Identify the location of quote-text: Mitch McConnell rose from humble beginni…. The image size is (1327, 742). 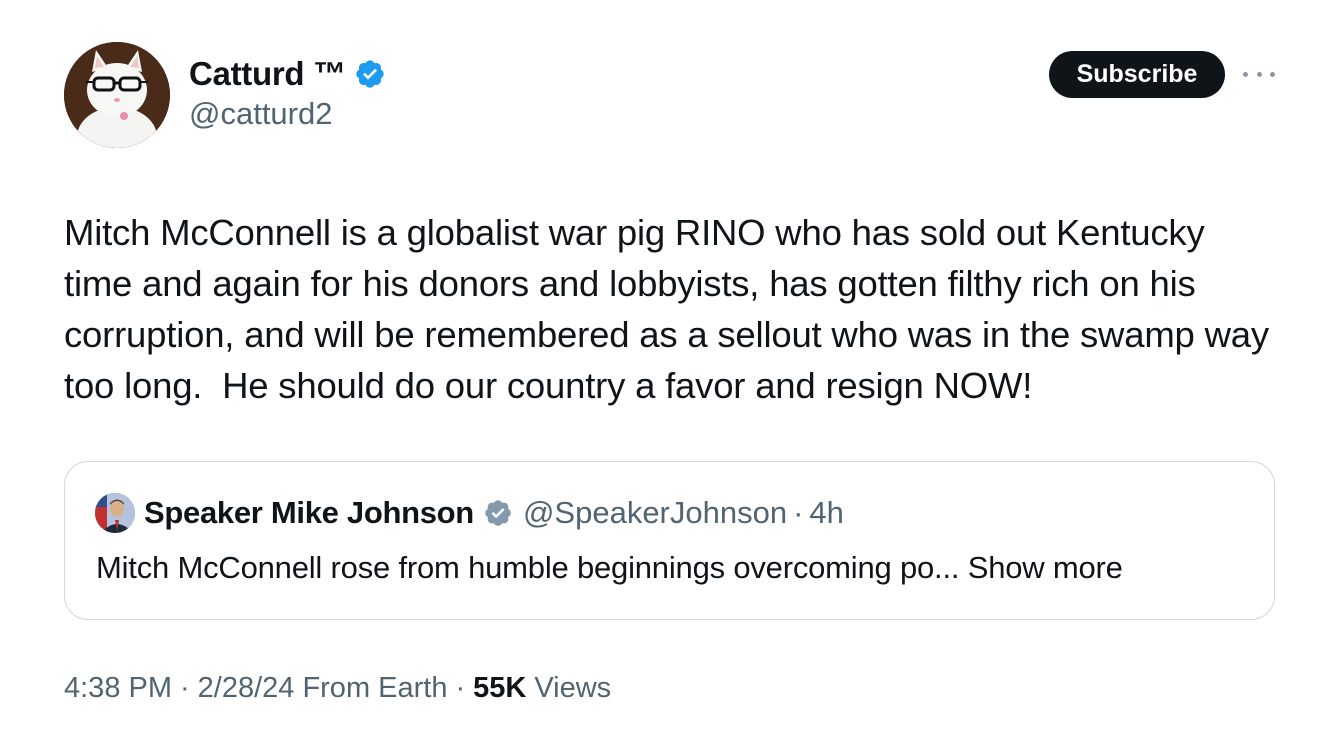
(609, 568).